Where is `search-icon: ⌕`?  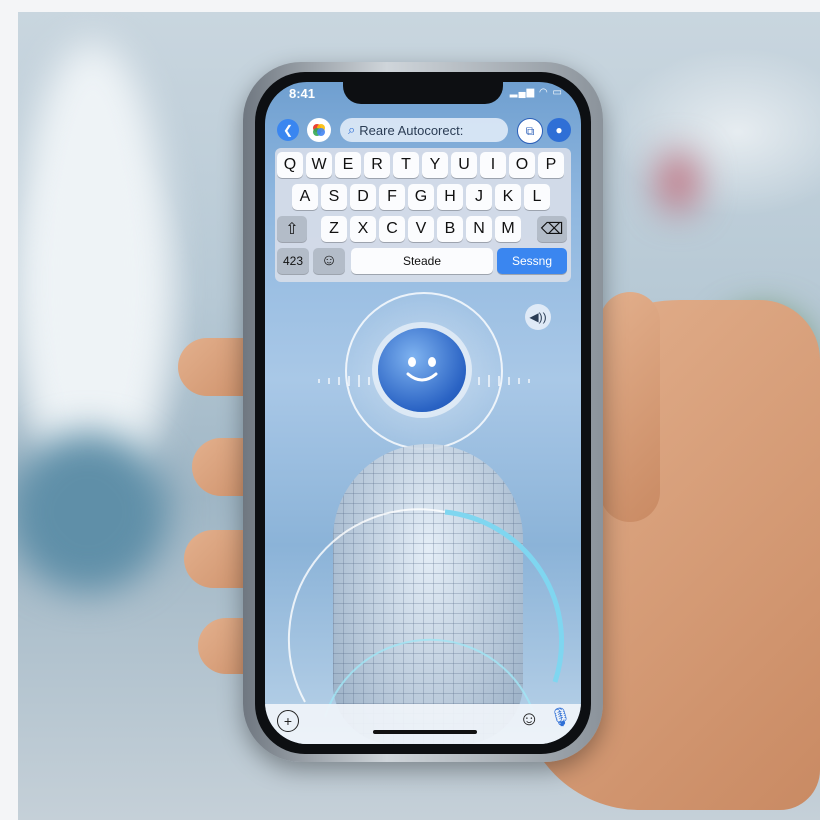 search-icon: ⌕ is located at coordinates (352, 129).